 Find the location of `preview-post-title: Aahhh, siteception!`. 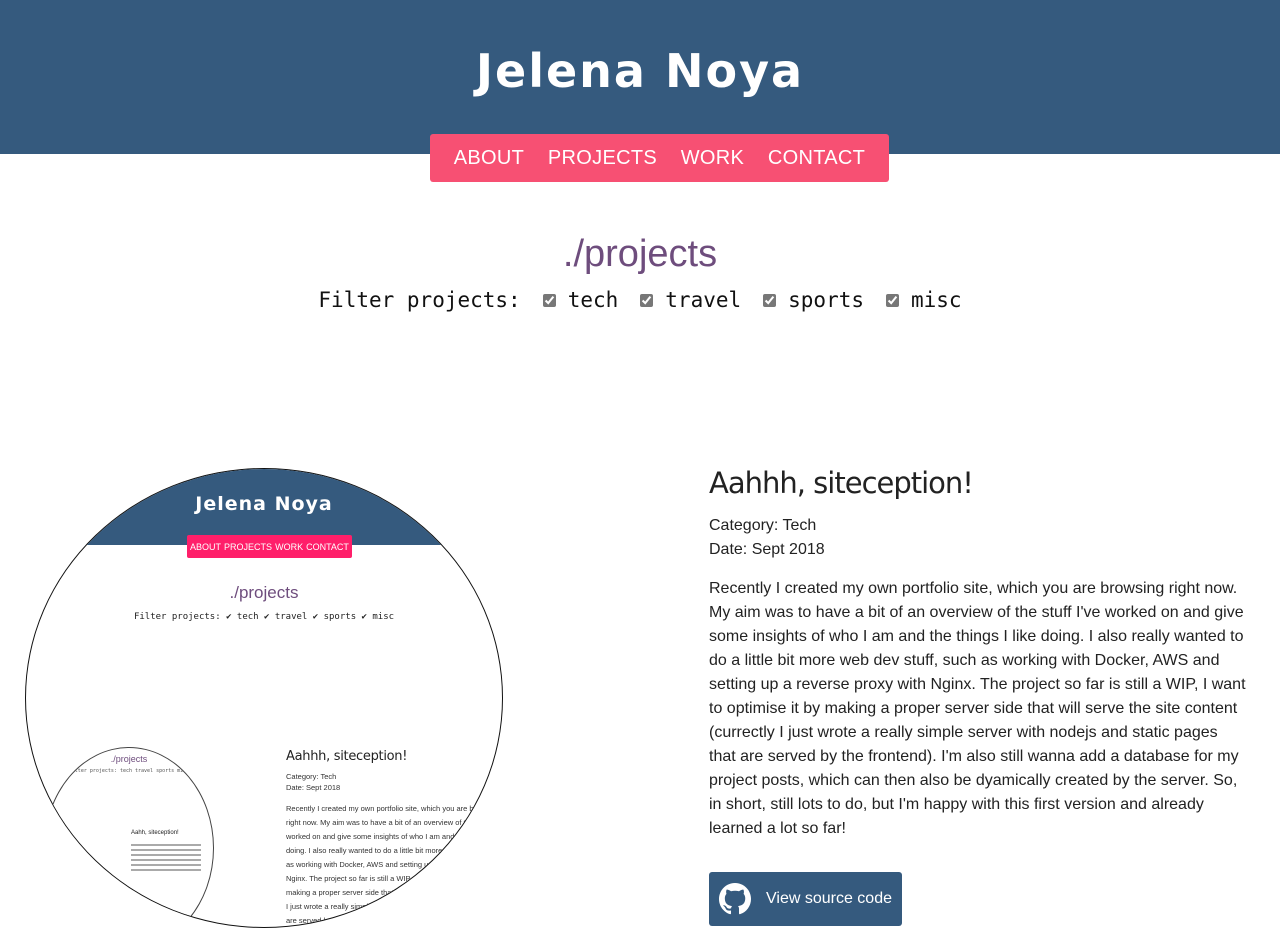

preview-post-title: Aahhh, siteception! is located at coordinates (347, 756).